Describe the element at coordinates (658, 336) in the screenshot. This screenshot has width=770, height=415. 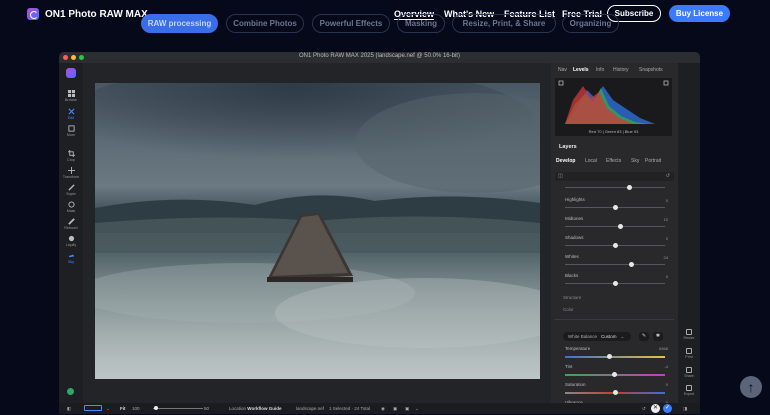
I see `auto-white-balance-icon: ✱` at that location.